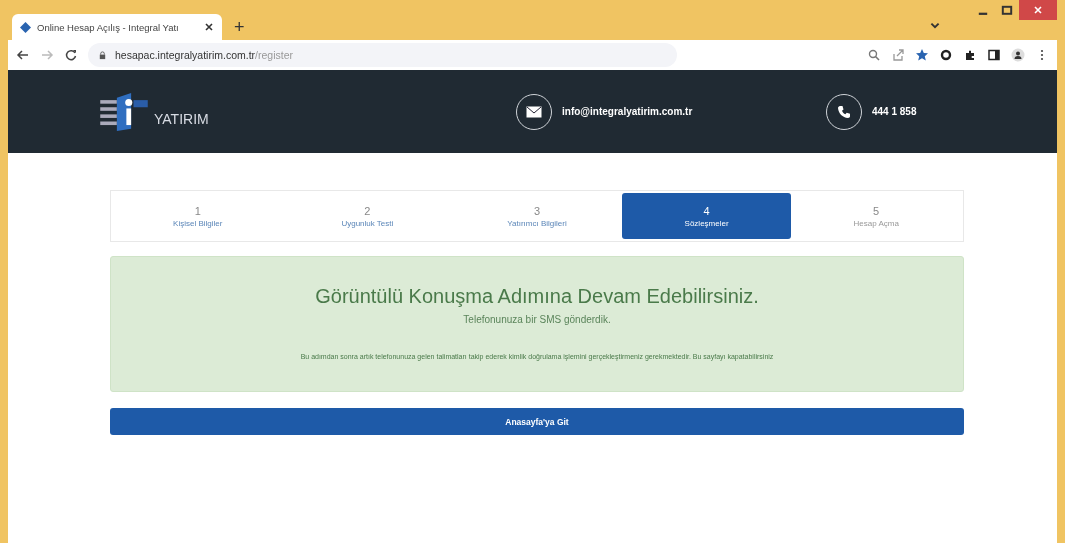 This screenshot has width=1065, height=543. What do you see at coordinates (367, 216) in the screenshot?
I see `step-tab: 2 Uygunluk Testi` at bounding box center [367, 216].